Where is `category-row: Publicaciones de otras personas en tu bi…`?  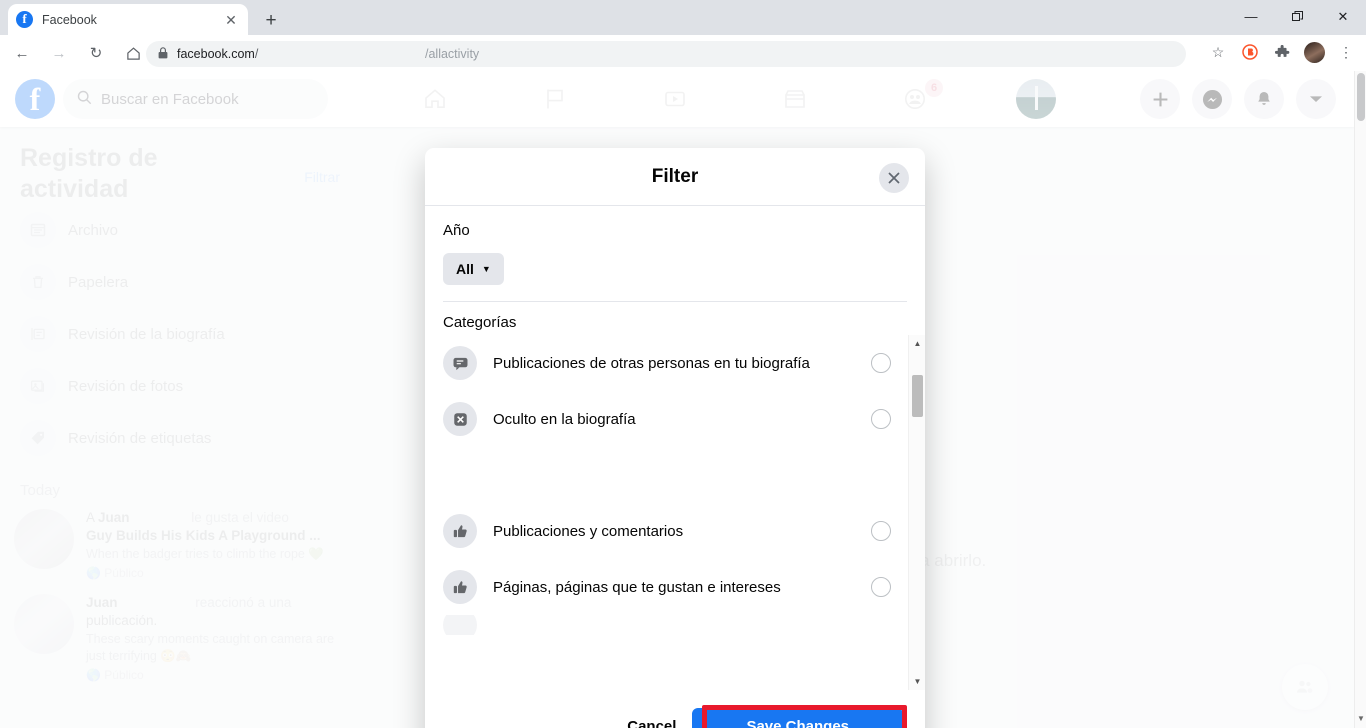
category-row: Publicaciones de otras personas en tu bi… is located at coordinates (664, 363).